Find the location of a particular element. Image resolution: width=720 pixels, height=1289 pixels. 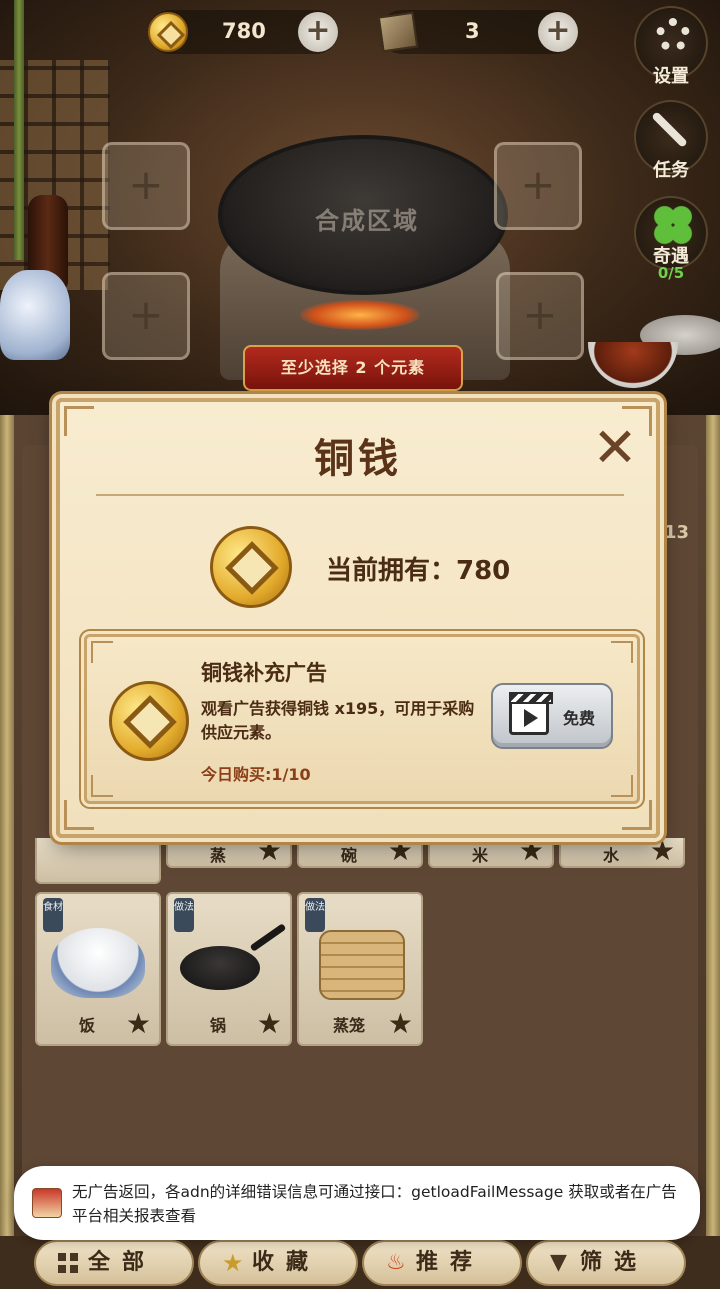

dialog-title: 铜钱 is located at coordinates (358, 459).